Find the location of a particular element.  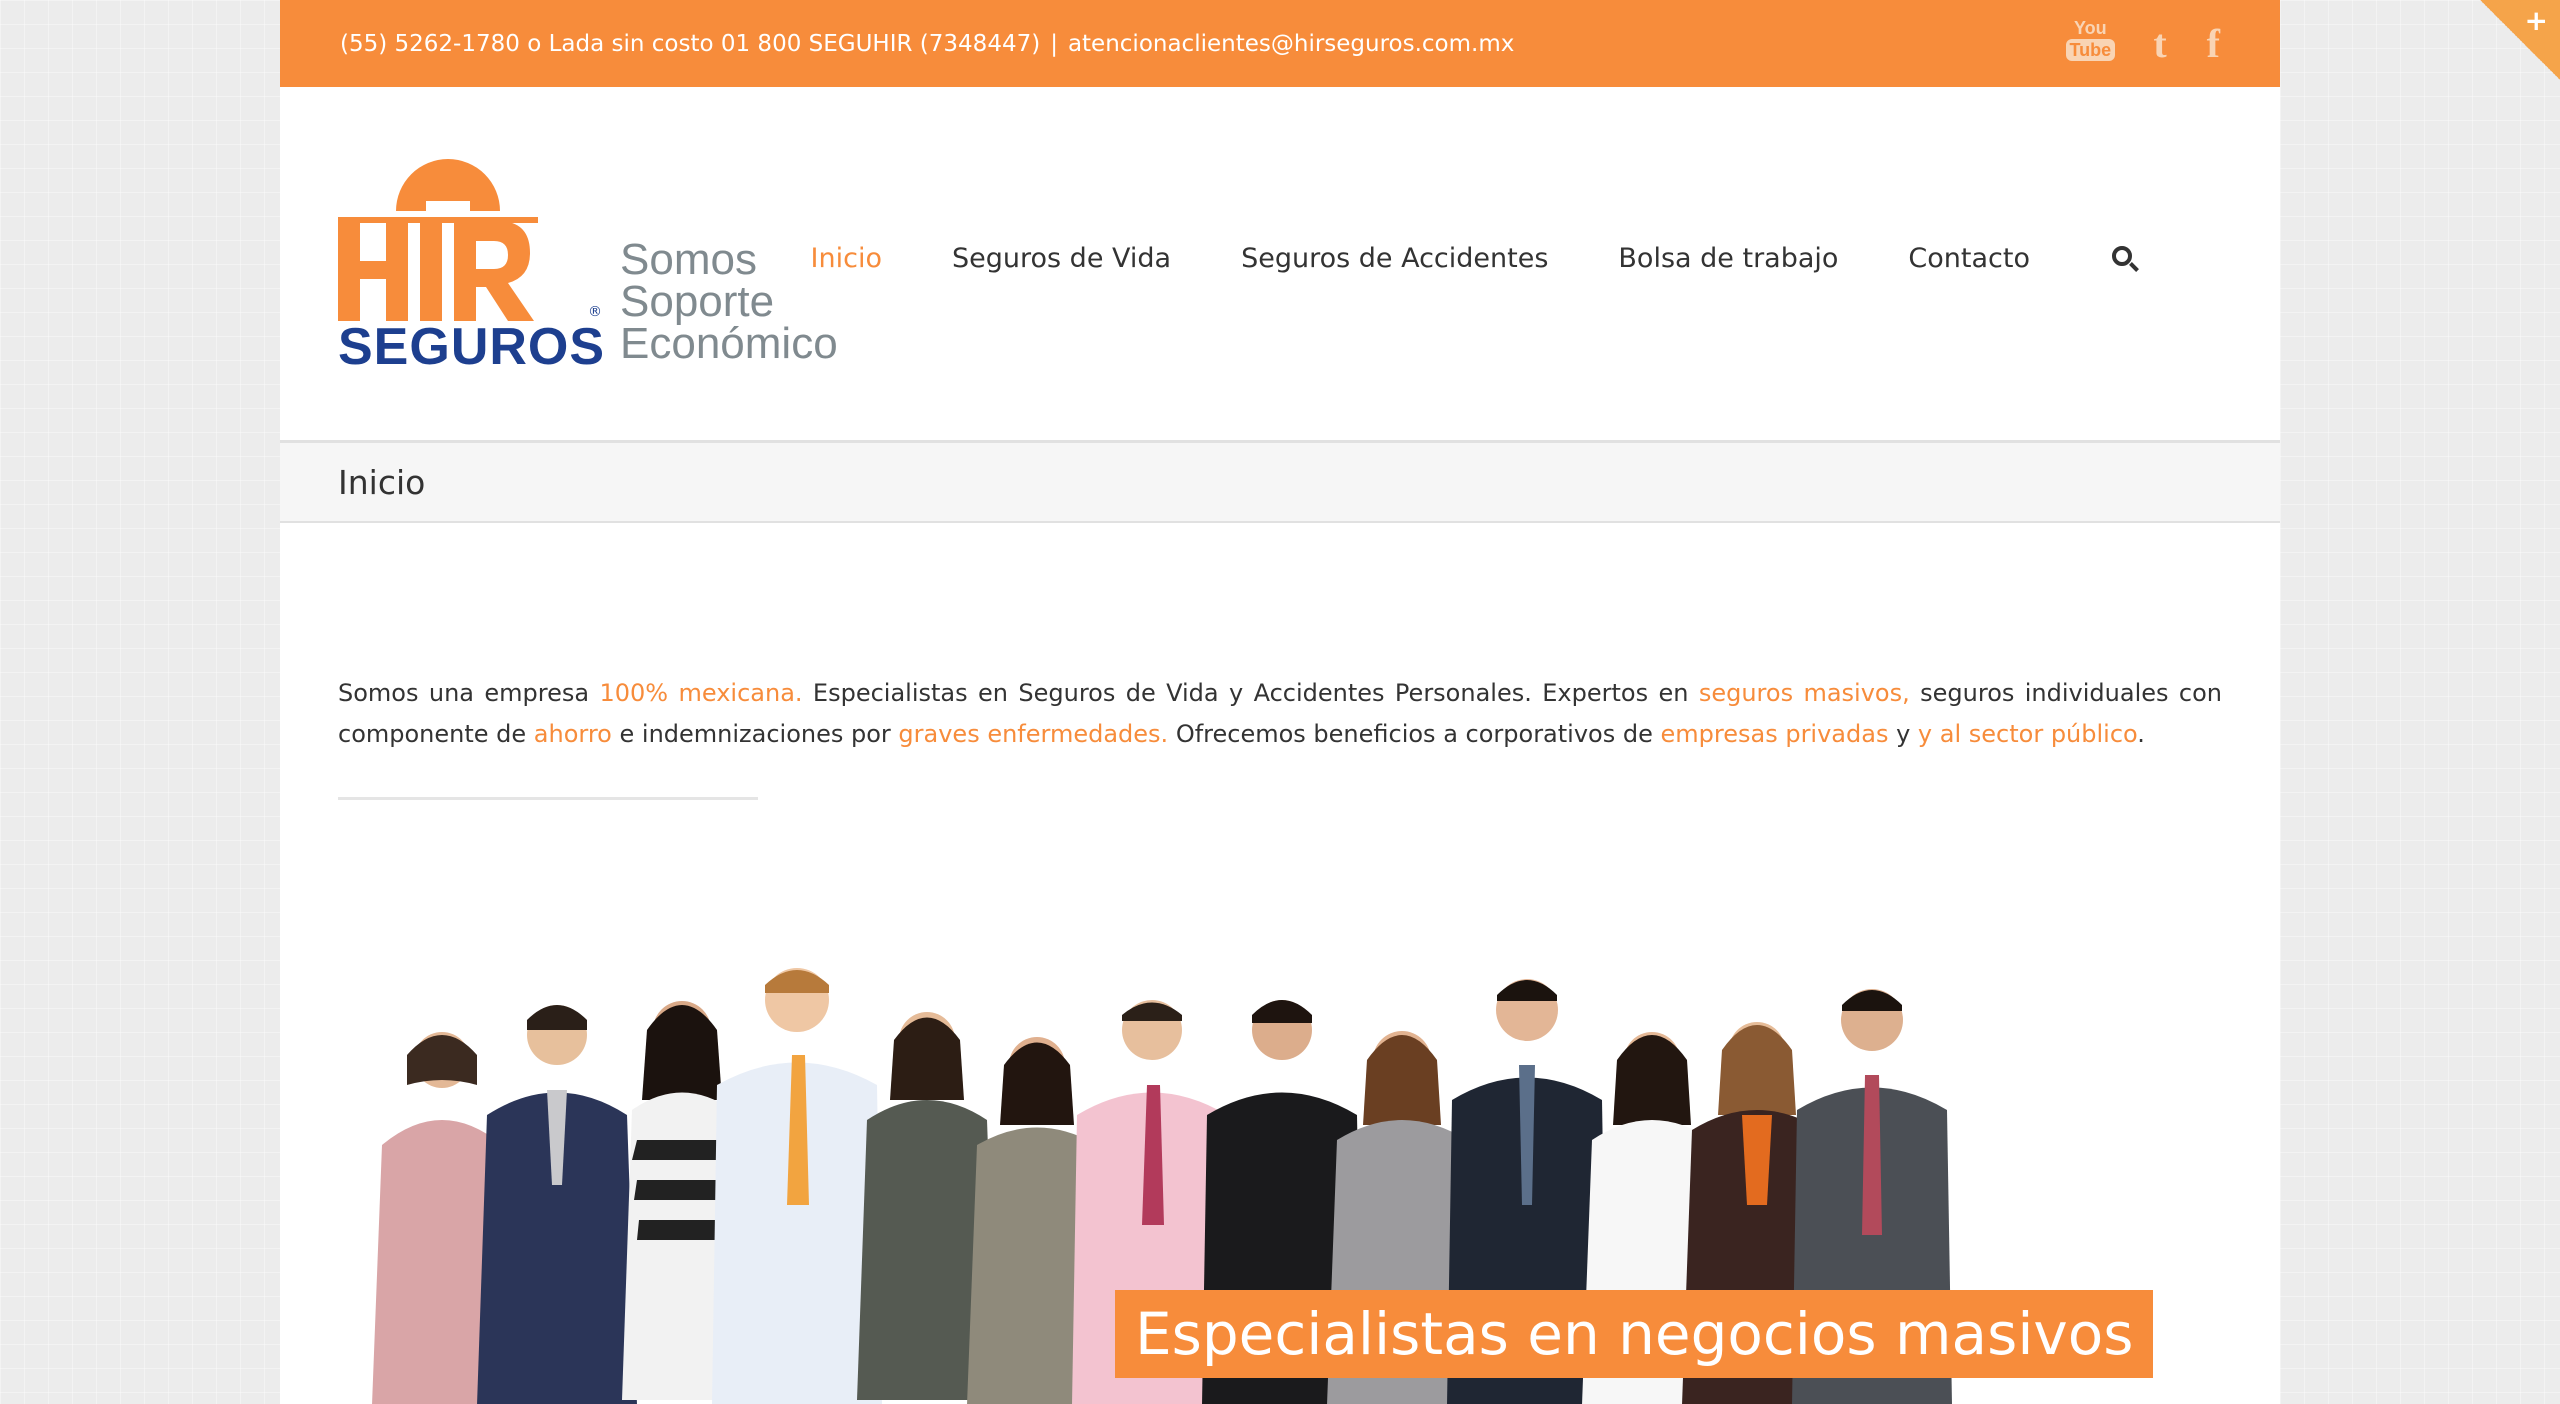

logo-seguros-text: SEGUROS is located at coordinates (472, 347).